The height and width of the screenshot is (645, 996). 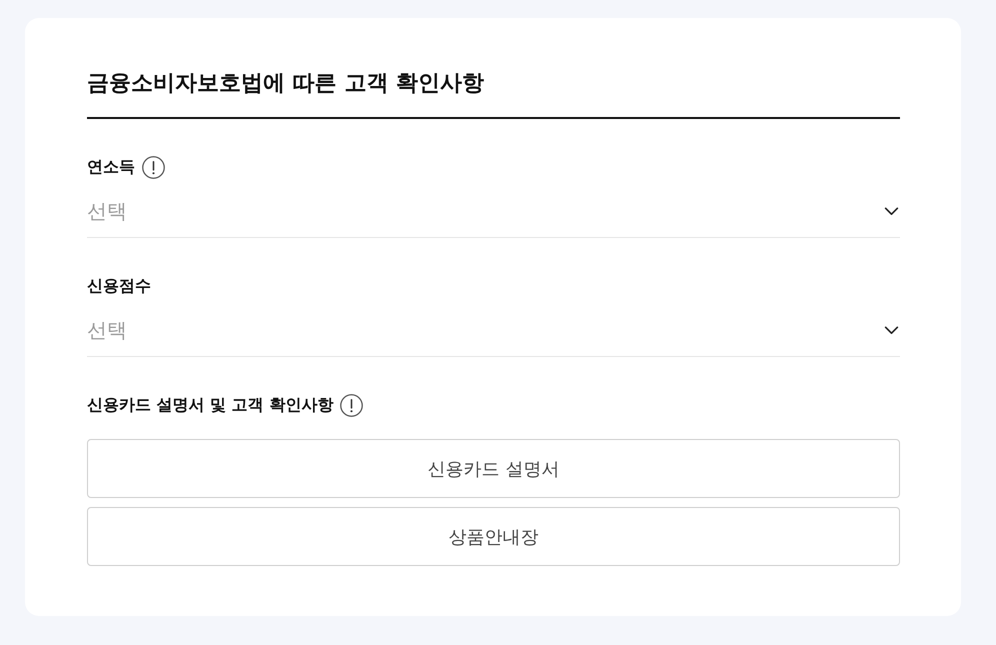 What do you see at coordinates (210, 405) in the screenshot?
I see `section-label: 신용카드 설명서 및 고객 확인사항` at bounding box center [210, 405].